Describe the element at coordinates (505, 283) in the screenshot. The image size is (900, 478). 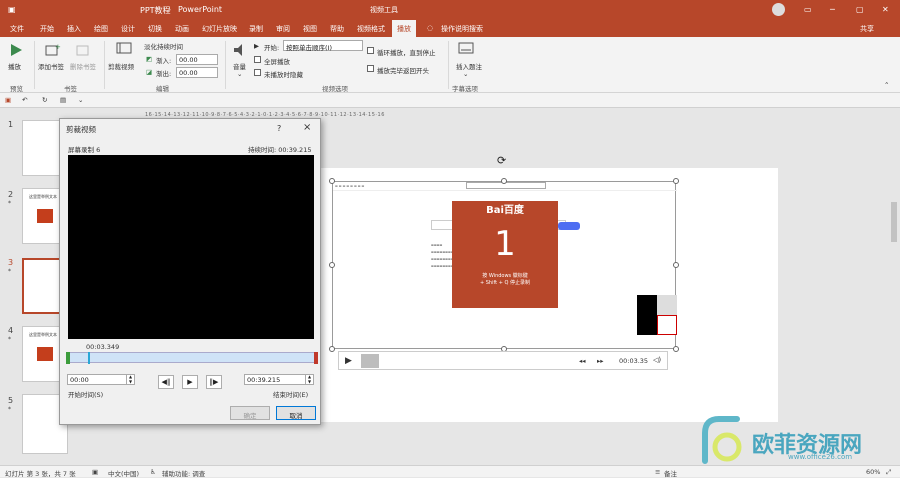
I see `hint-line-2: + Shift + Q 停止录制` at that location.